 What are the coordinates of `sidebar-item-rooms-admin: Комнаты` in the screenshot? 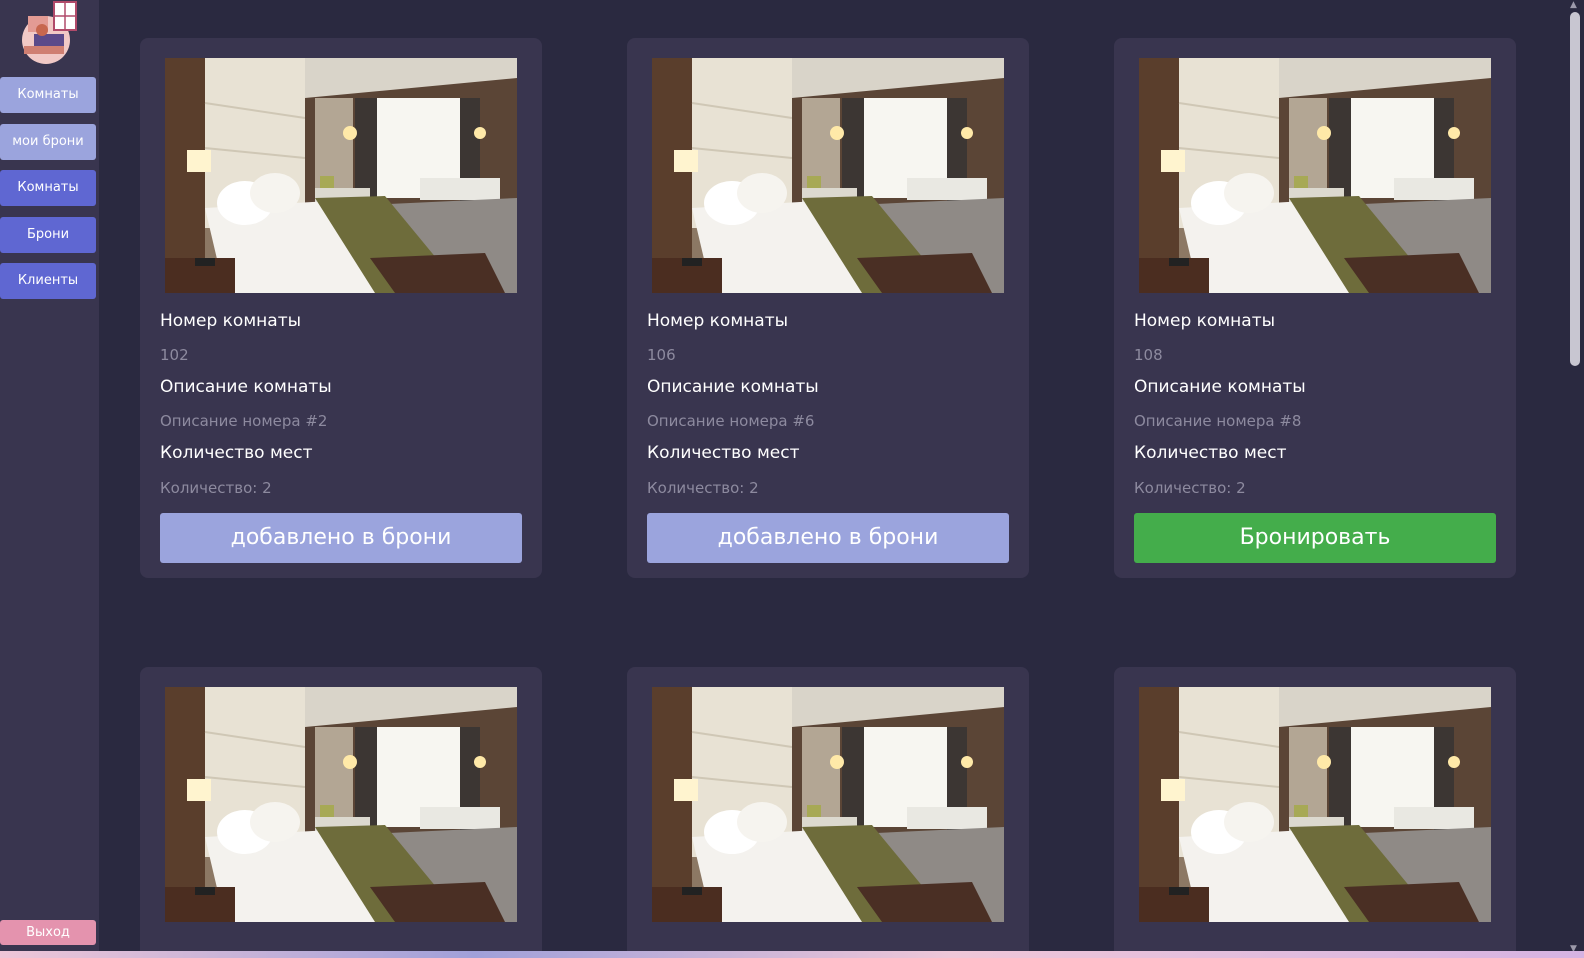 It's located at (48, 188).